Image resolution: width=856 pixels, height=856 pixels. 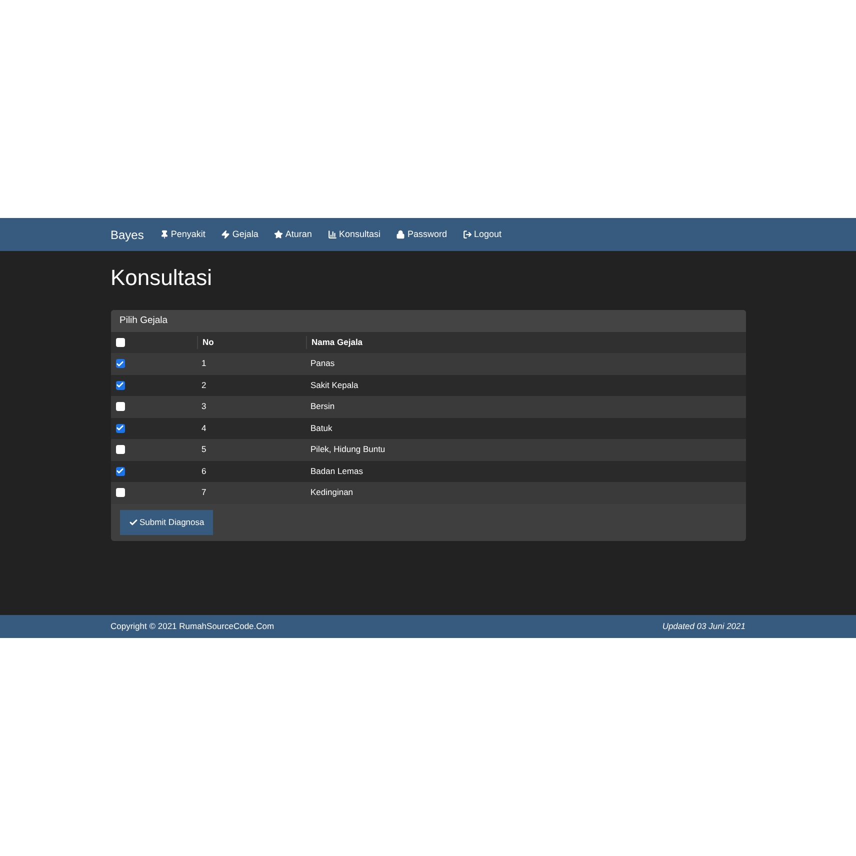 I want to click on check-icon, so click(x=133, y=522).